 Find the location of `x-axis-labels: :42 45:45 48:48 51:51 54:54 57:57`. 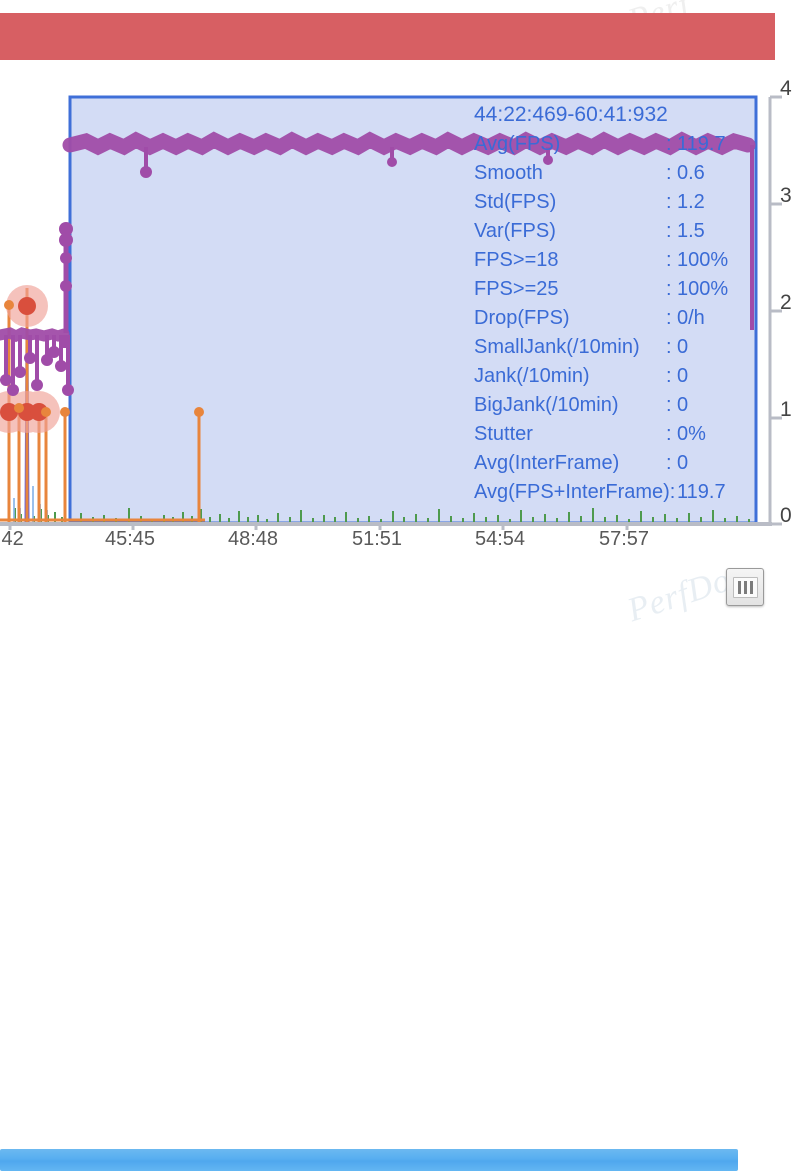

x-axis-labels: :42 45:45 48:48 51:51 54:54 57:57 is located at coordinates (406, 543).